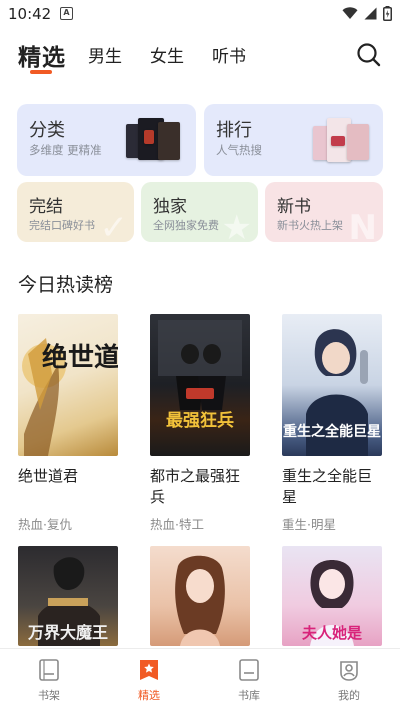 The image size is (400, 710). I want to click on nav-bookshelf: 书架, so click(49, 680).